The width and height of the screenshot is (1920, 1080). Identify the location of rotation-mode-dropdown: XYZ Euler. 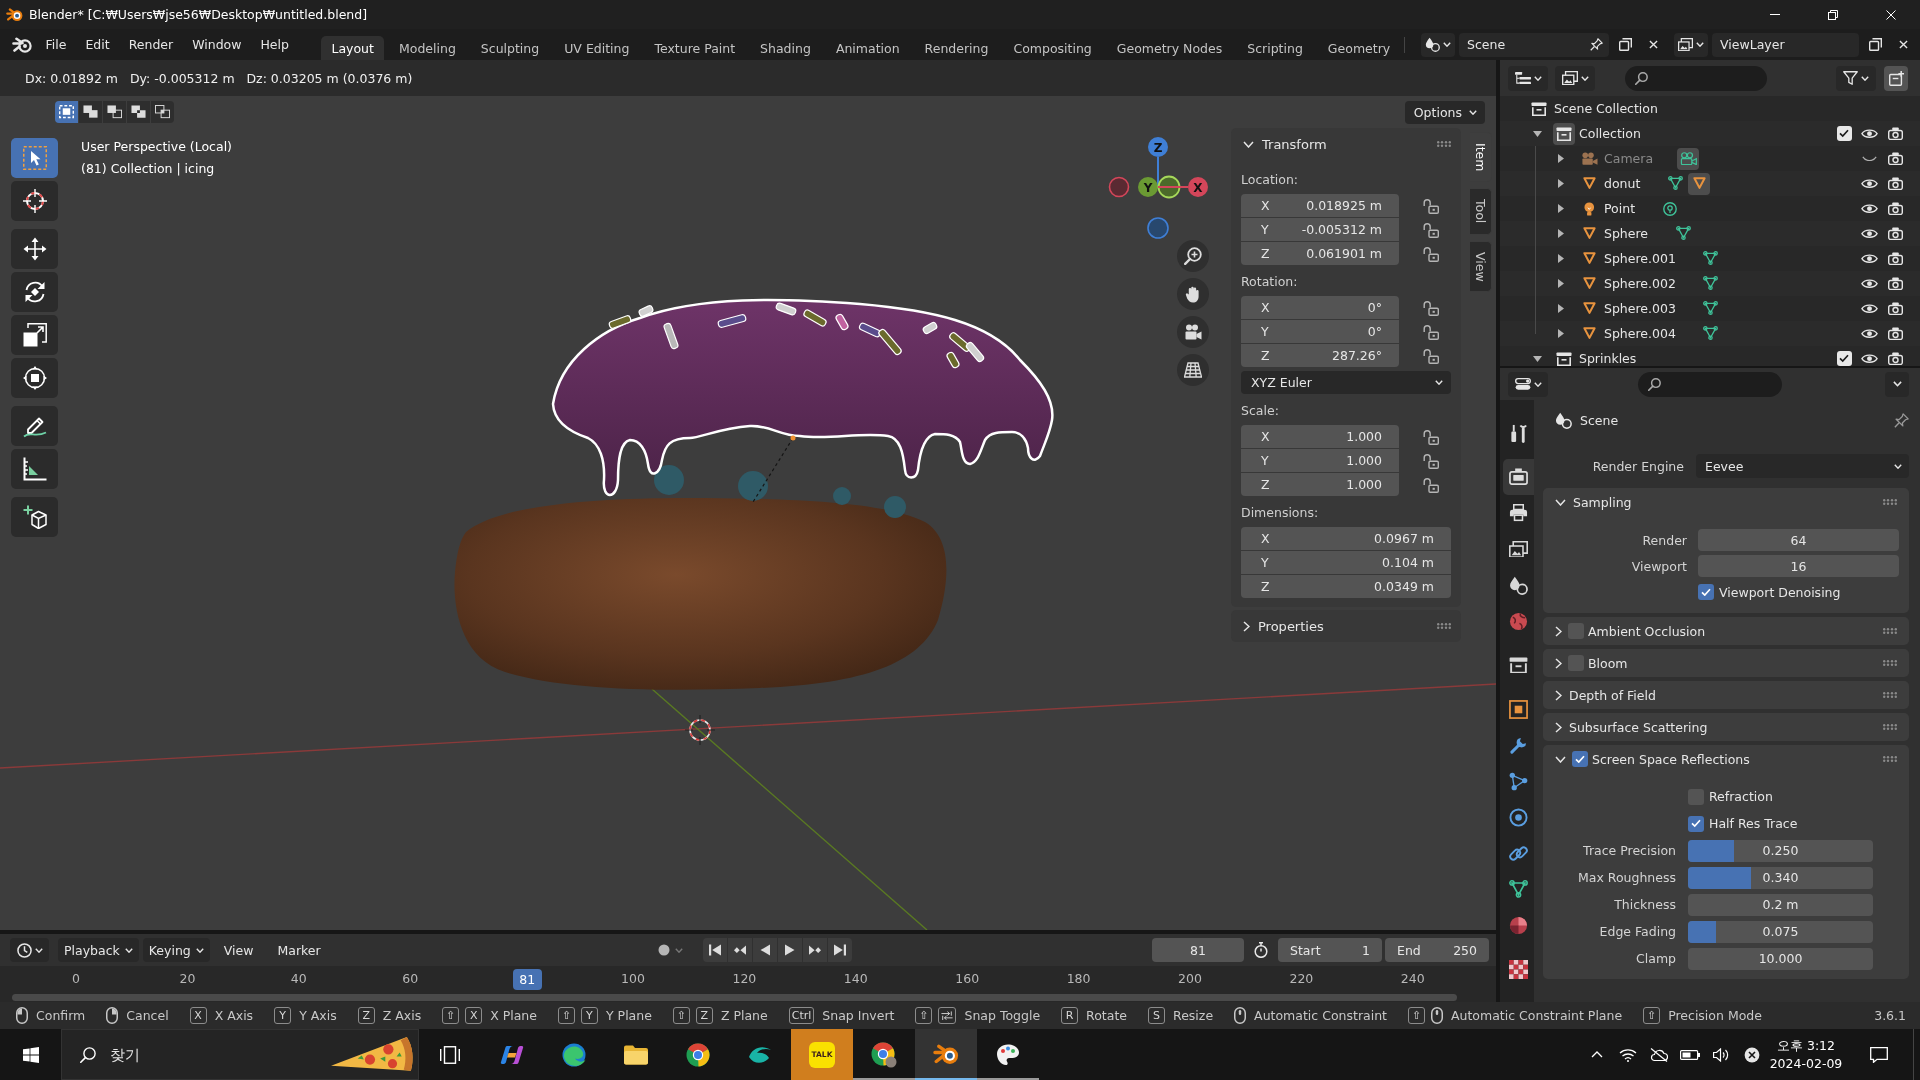
(1346, 382).